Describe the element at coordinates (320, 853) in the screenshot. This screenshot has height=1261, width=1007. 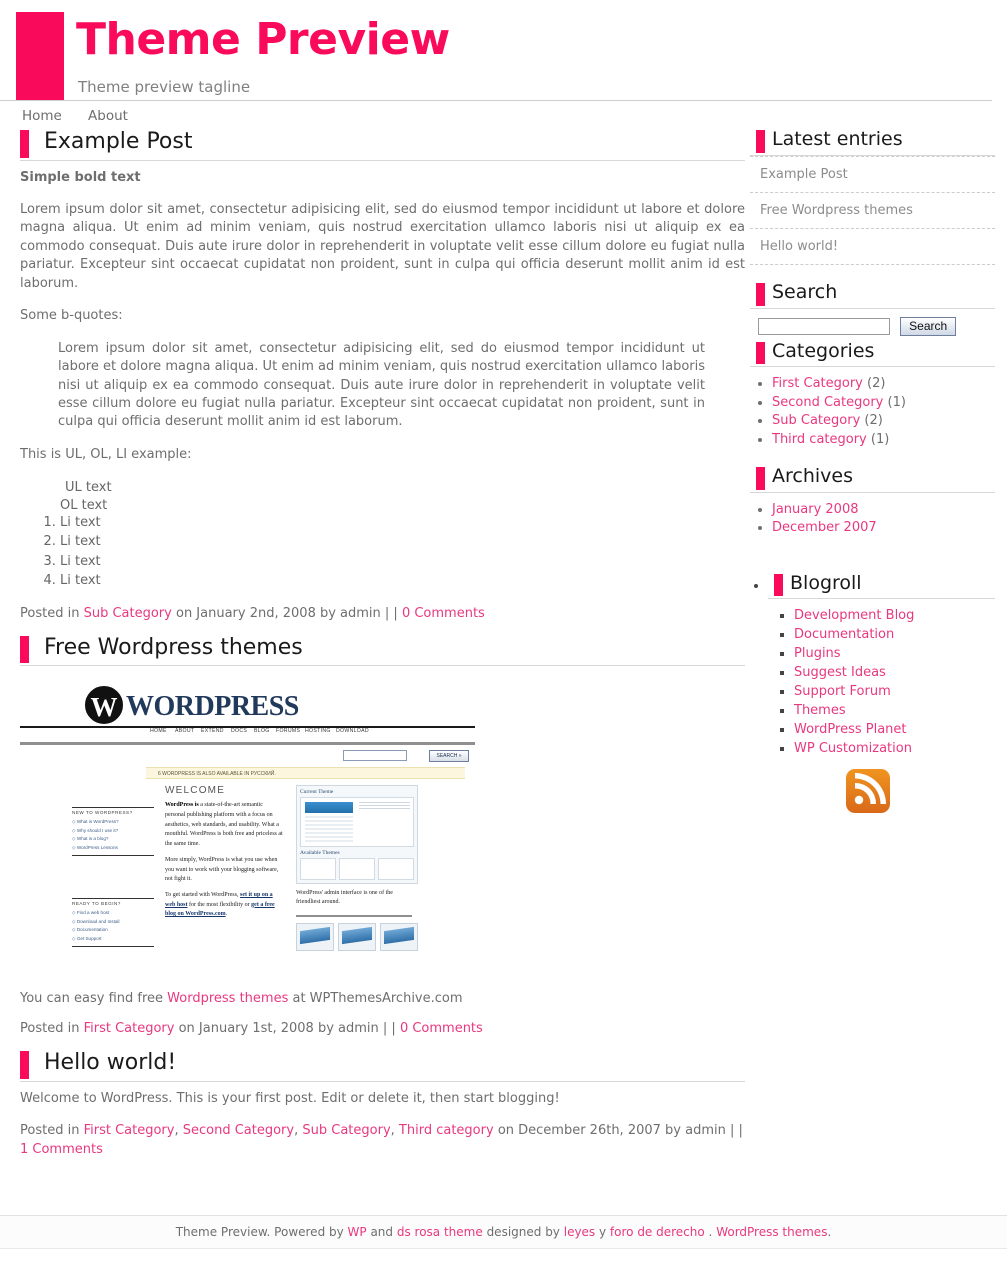
I see `wps-available-heading: Available Themes` at that location.